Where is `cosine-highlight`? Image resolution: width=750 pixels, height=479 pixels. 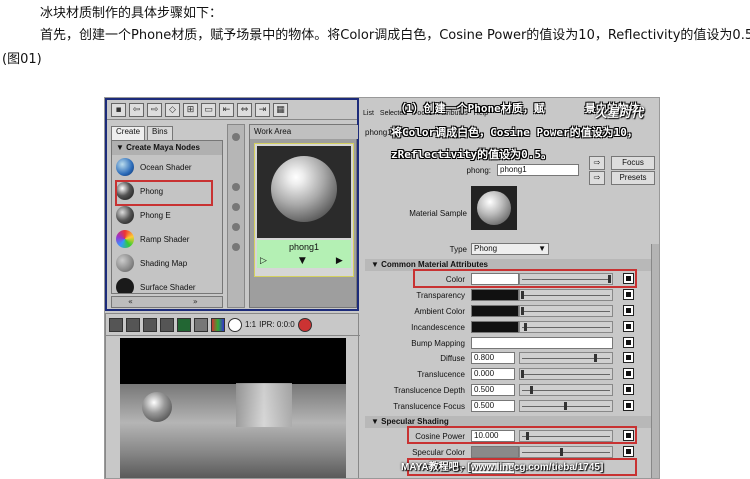
cosine-highlight is located at coordinates (522, 435).